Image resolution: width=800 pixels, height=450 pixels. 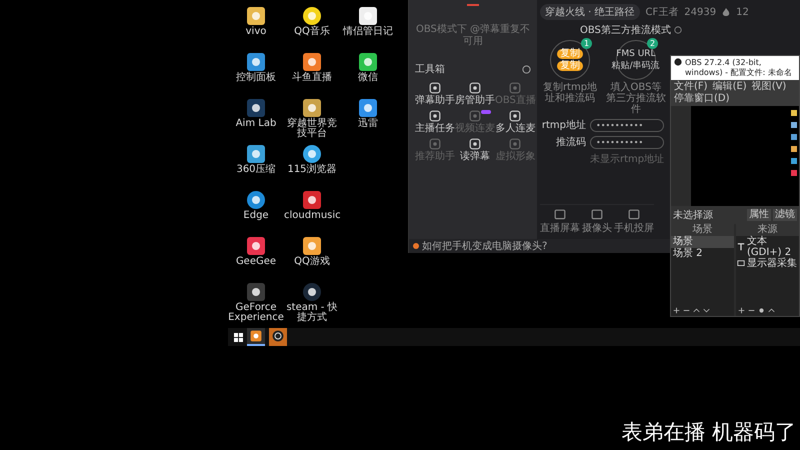 I want to click on status-text: 未选择源, so click(x=693, y=215).